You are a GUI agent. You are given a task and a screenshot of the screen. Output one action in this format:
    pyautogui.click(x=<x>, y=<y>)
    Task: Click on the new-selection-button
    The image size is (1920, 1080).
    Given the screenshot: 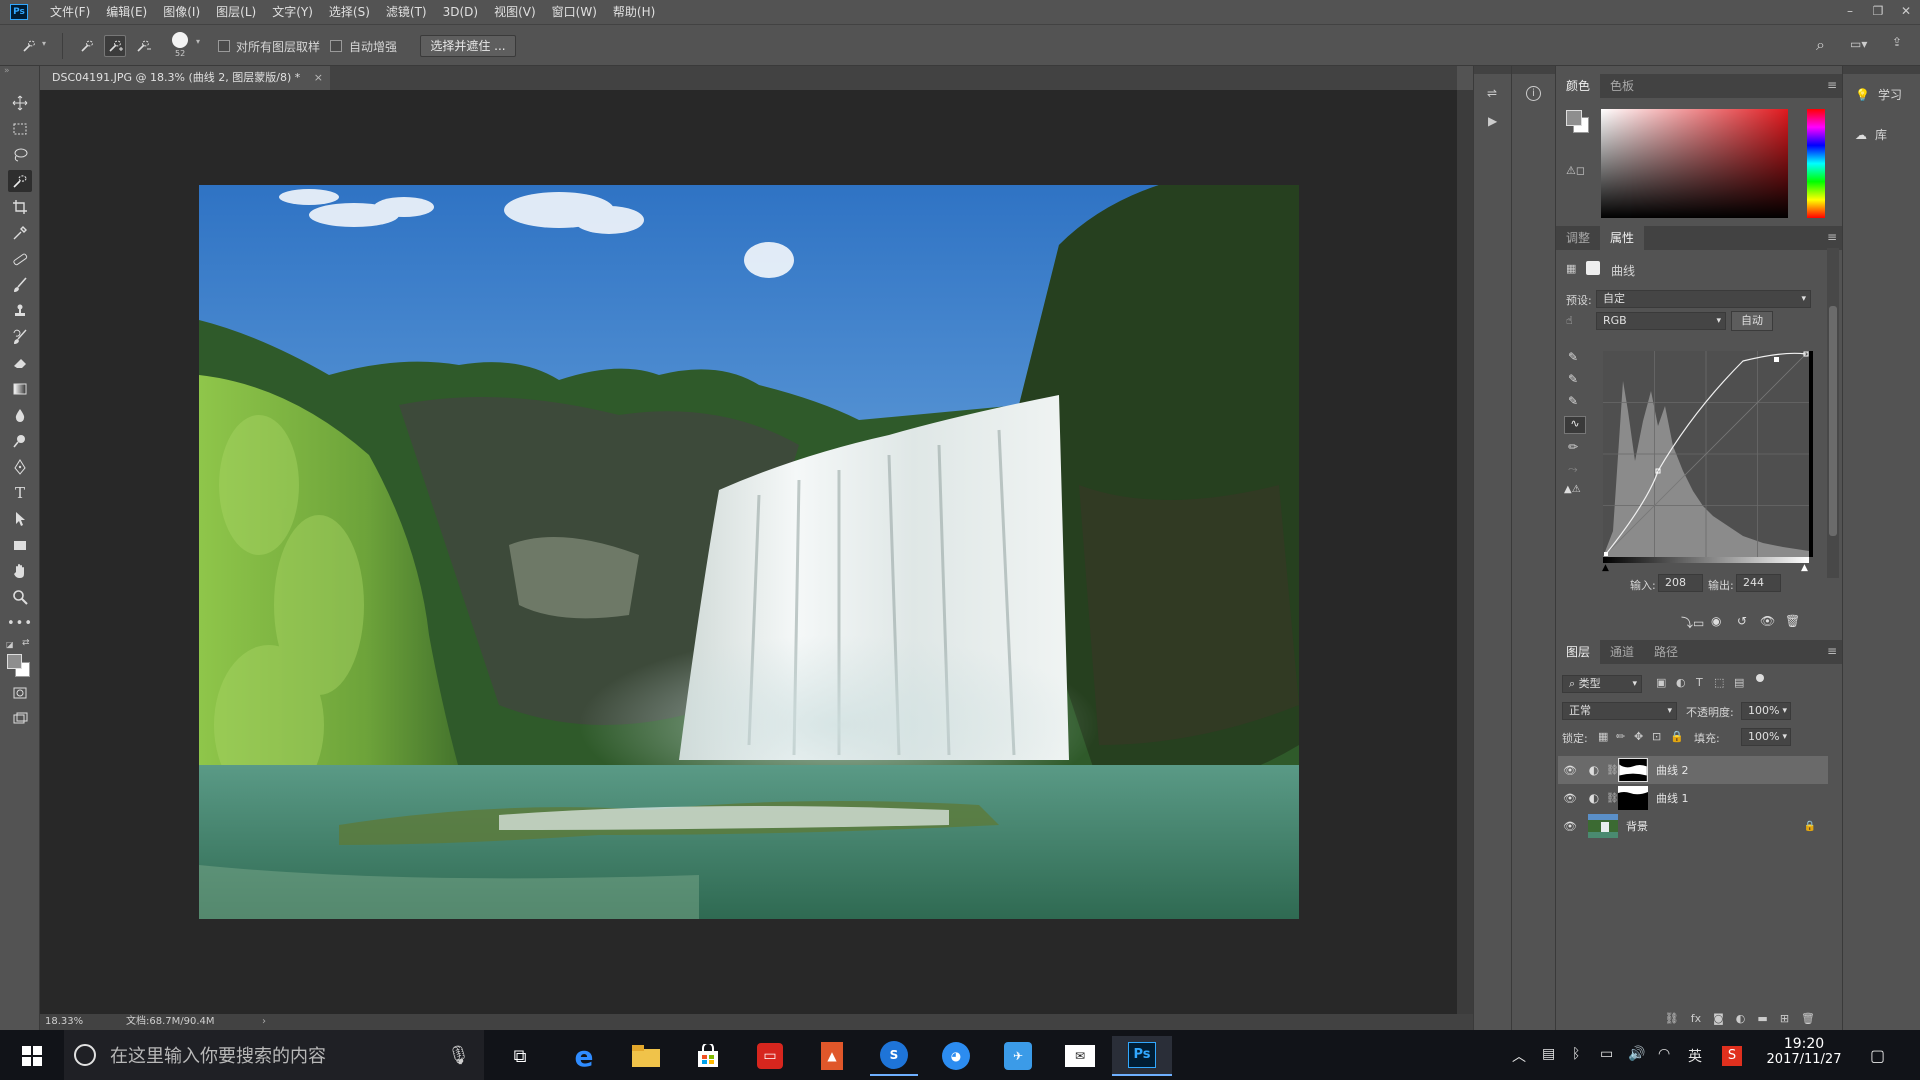 What is the action you would take?
    pyautogui.click(x=87, y=46)
    